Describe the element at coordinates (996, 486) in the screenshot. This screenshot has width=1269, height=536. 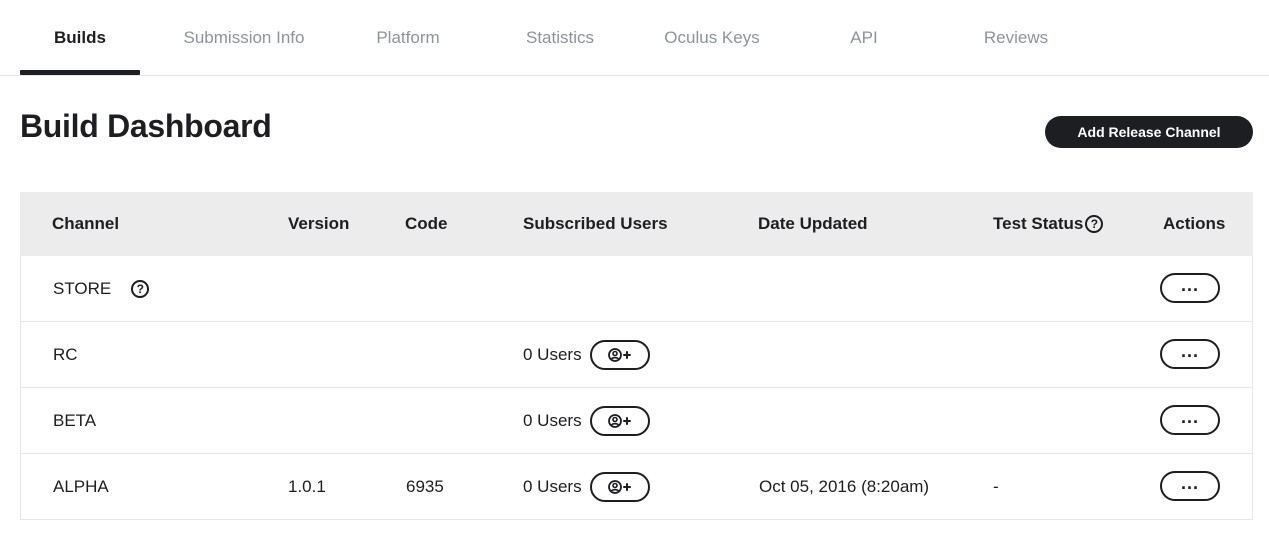
I see `test-status-cell: -` at that location.